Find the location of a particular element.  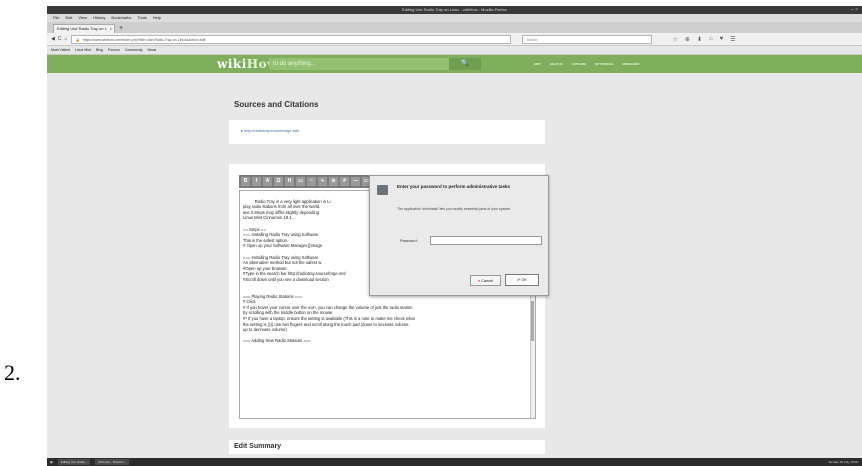

sources-box: ▸ http://radiotray.sourceforge.net/ is located at coordinates (387, 132).